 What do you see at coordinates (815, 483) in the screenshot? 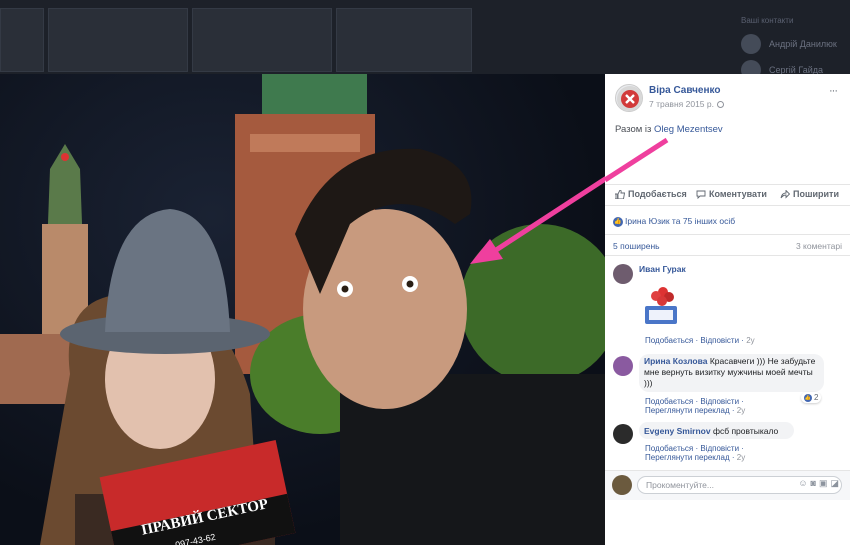
I see `camera-icon: ◙` at bounding box center [815, 483].